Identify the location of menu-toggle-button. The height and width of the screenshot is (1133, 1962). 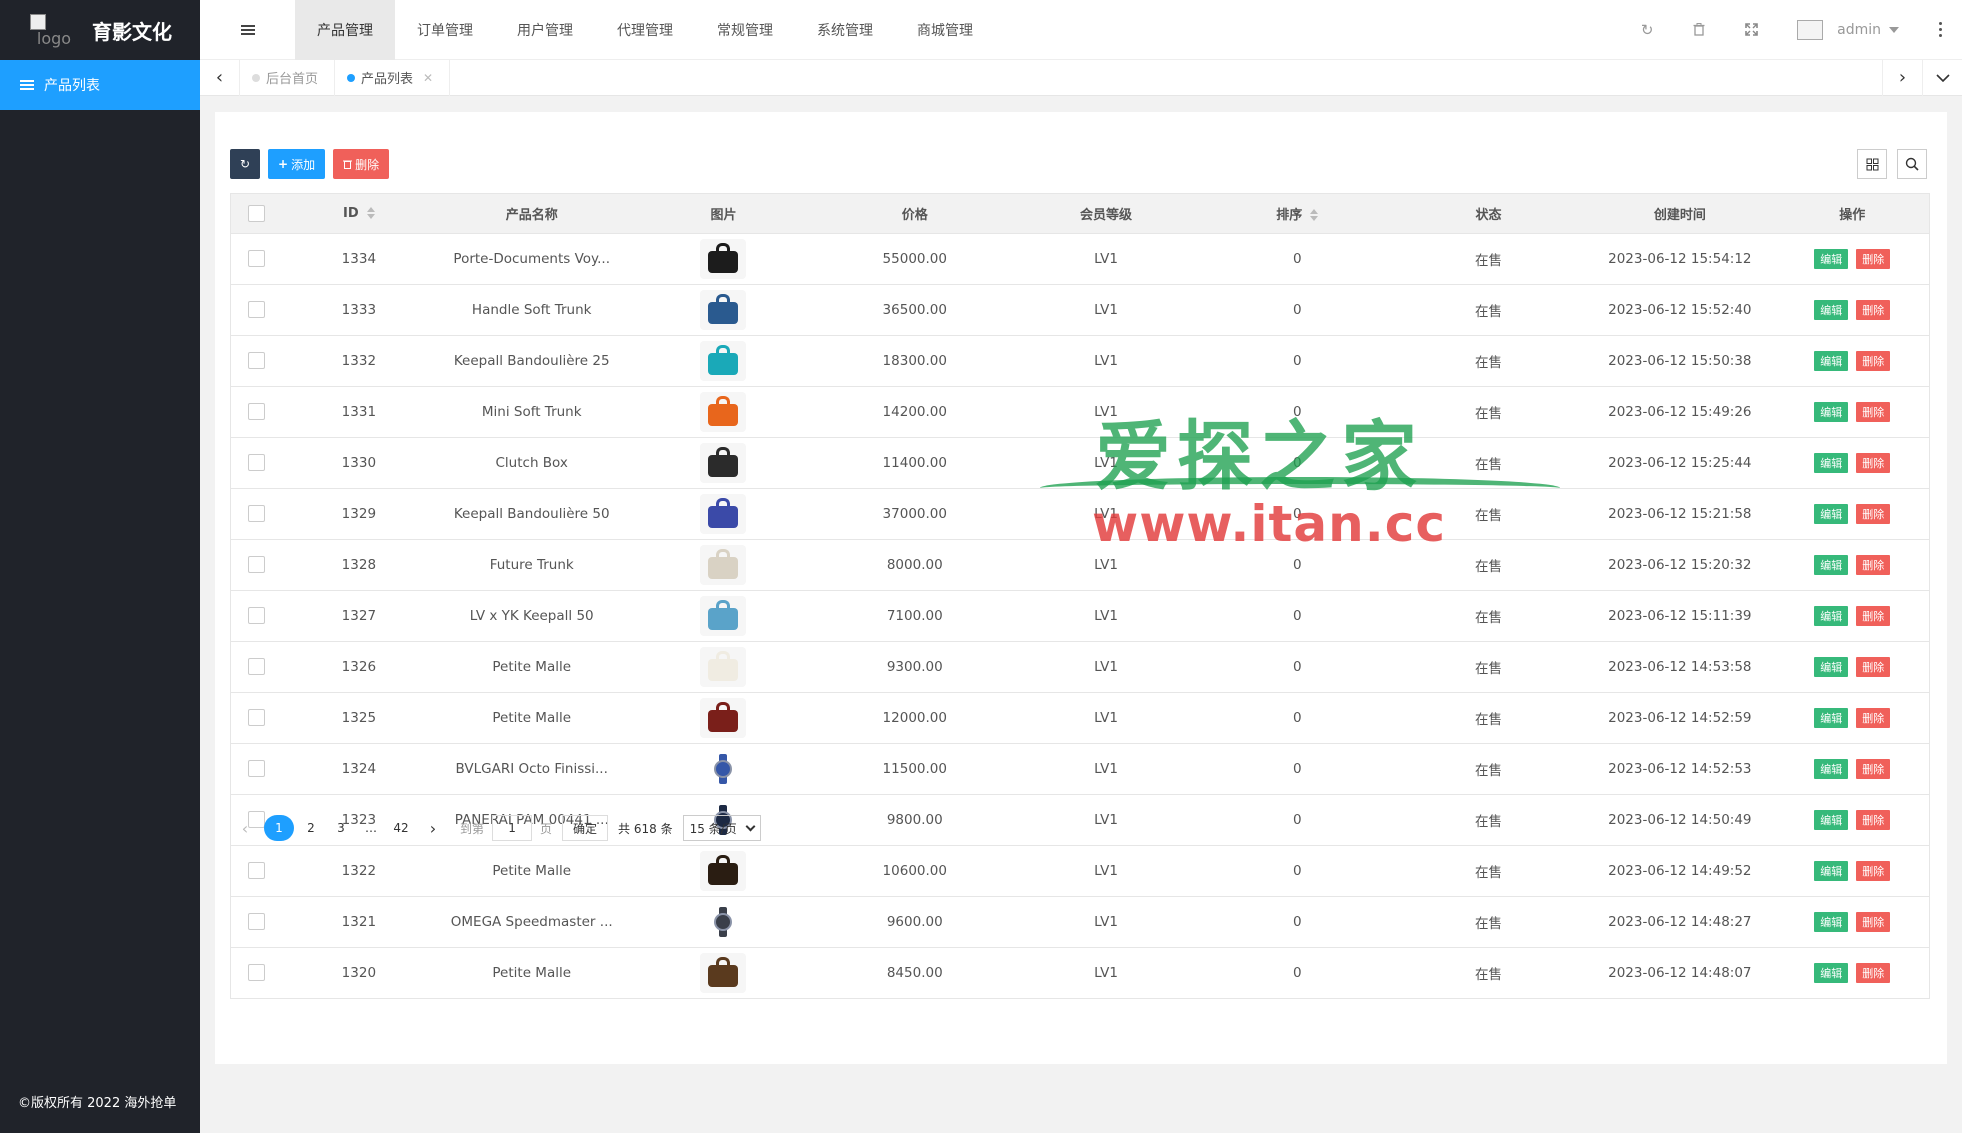
(247, 30).